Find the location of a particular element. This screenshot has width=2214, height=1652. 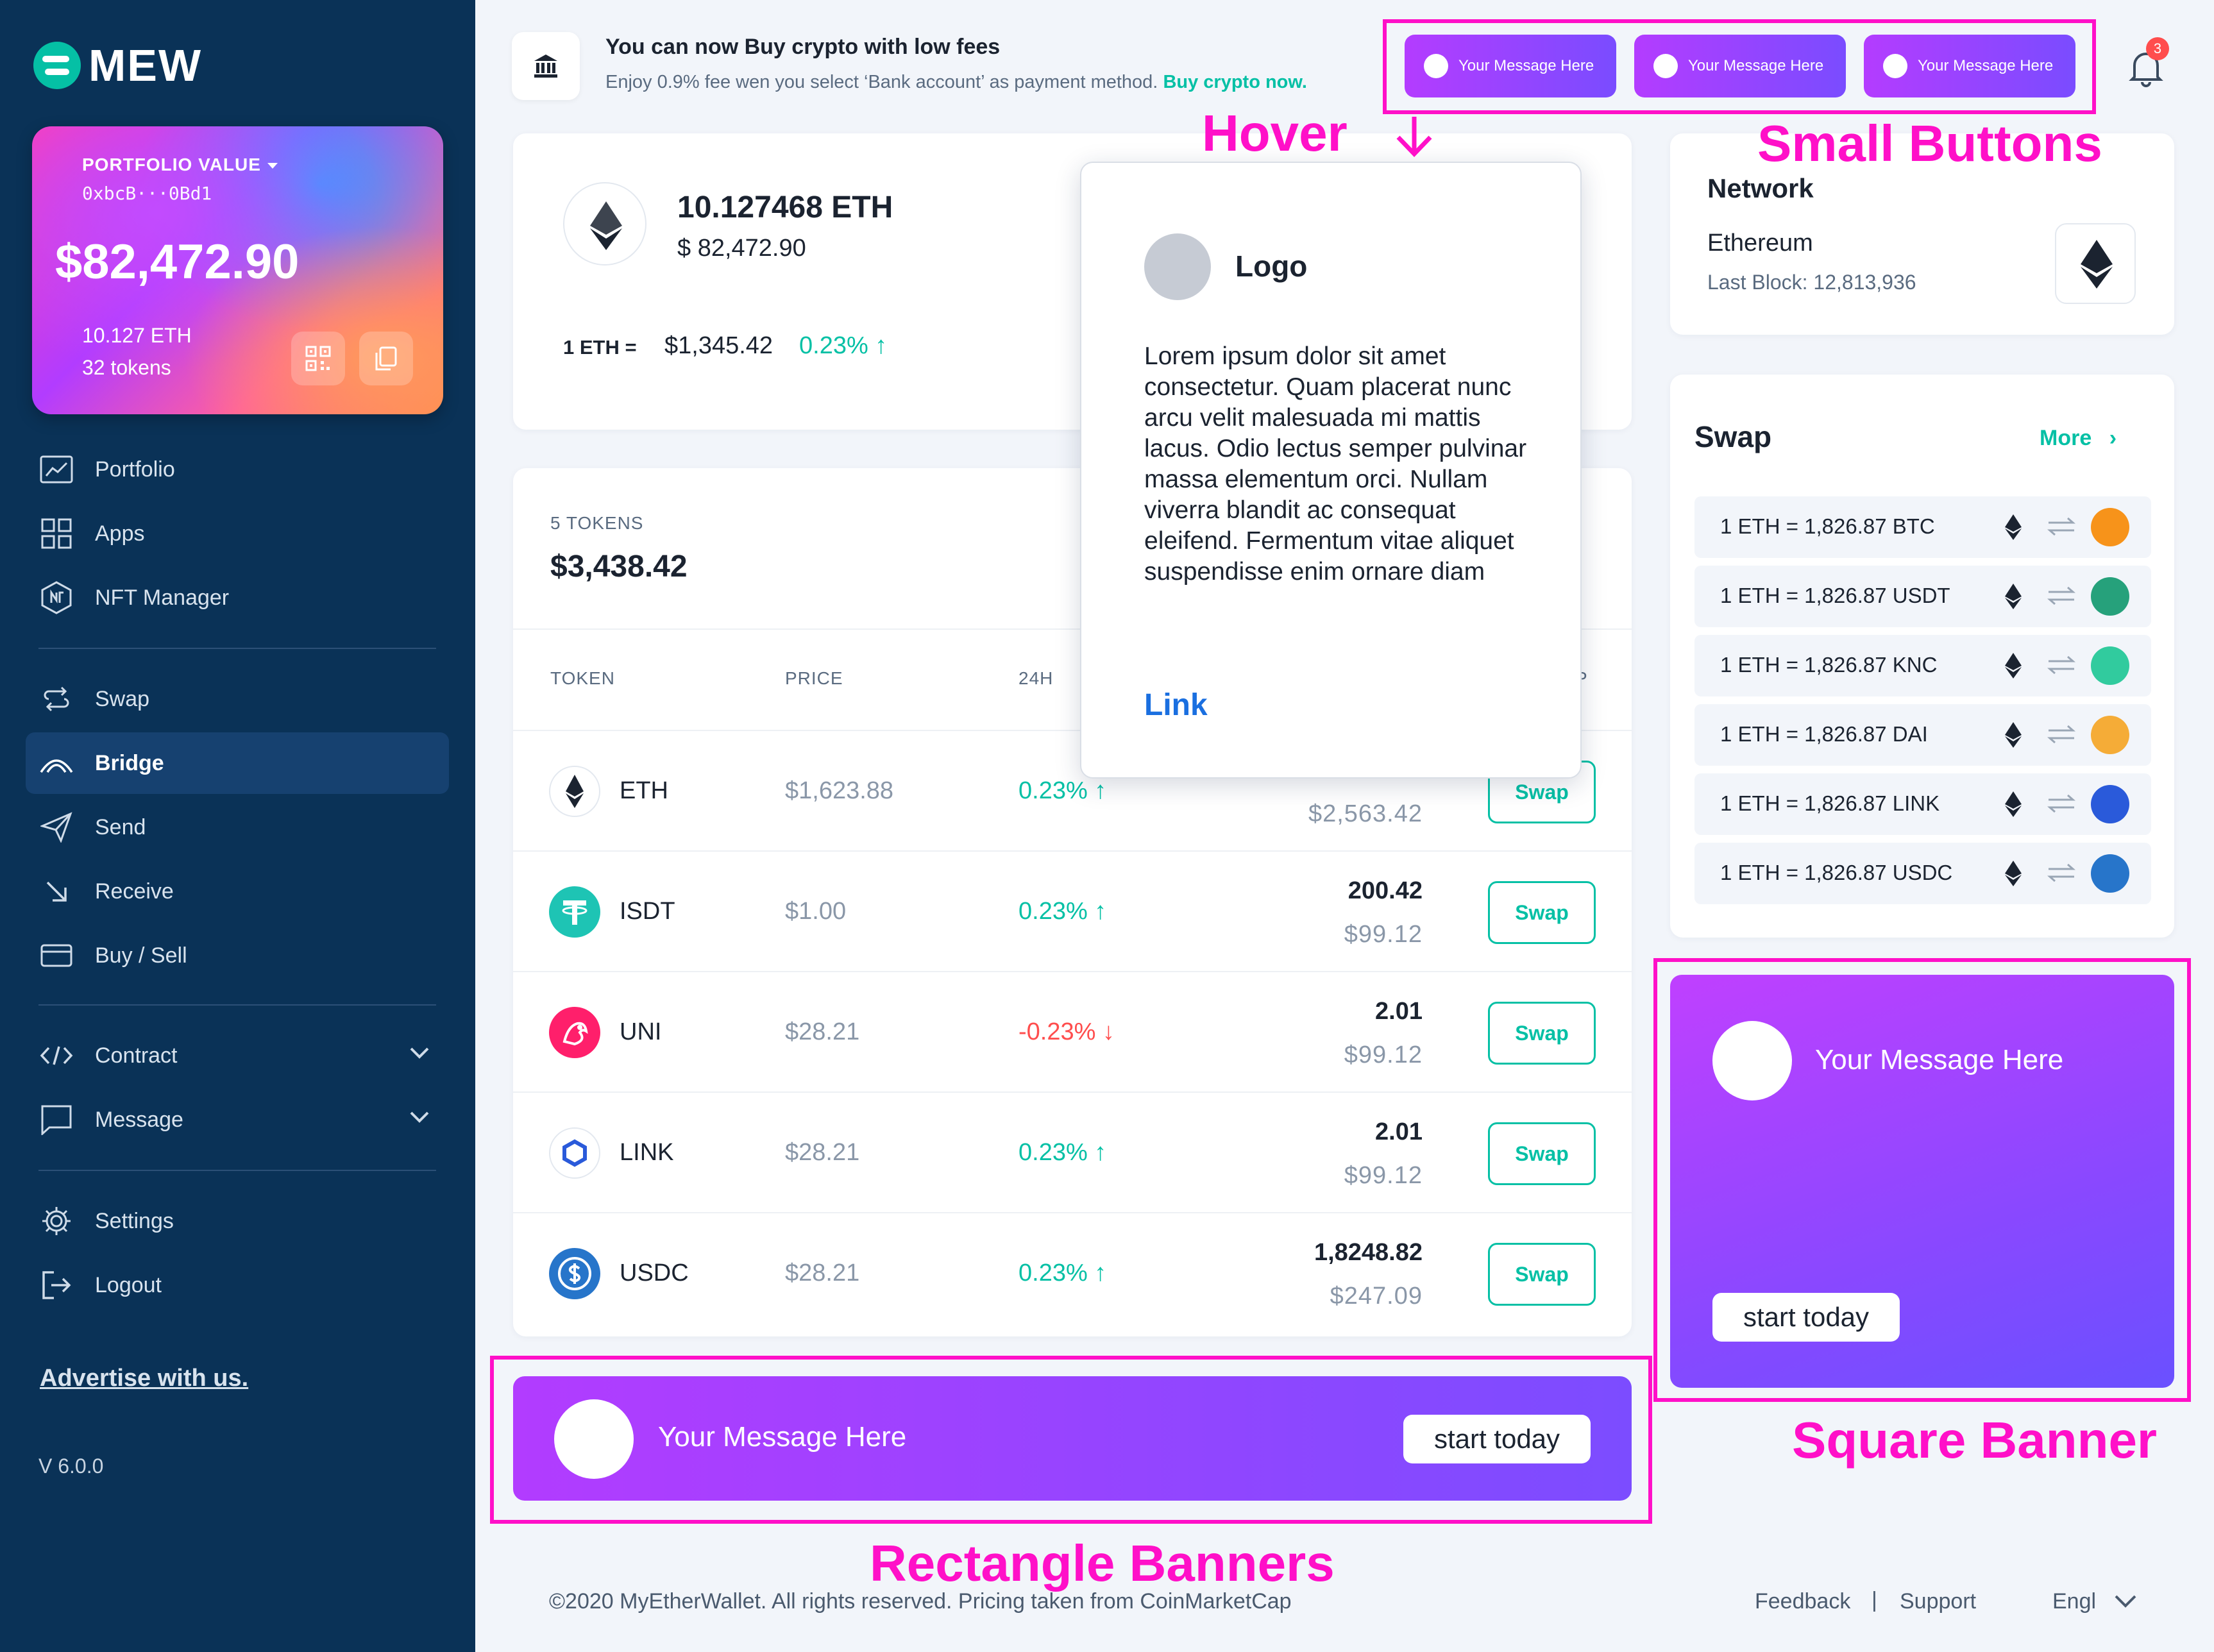

mew-logo: MEW is located at coordinates (117, 65).